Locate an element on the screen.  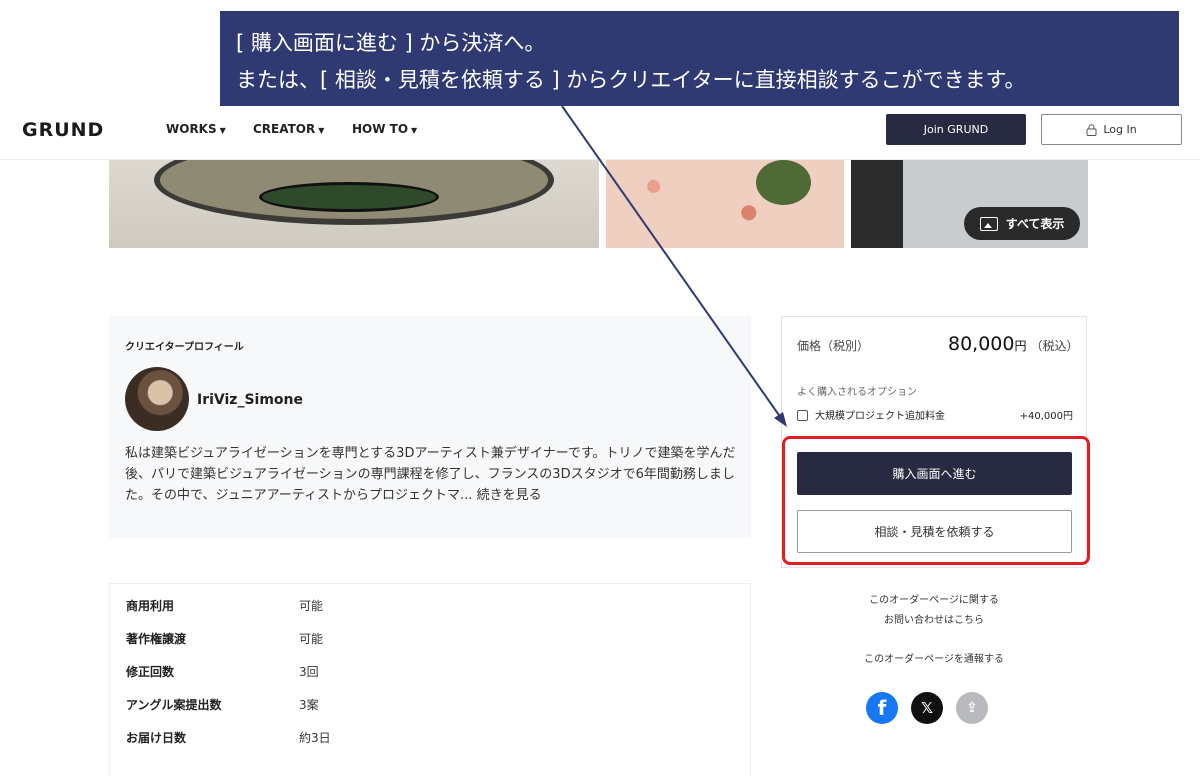
profile-heading: クリエイタープロフィール is located at coordinates (184, 347).